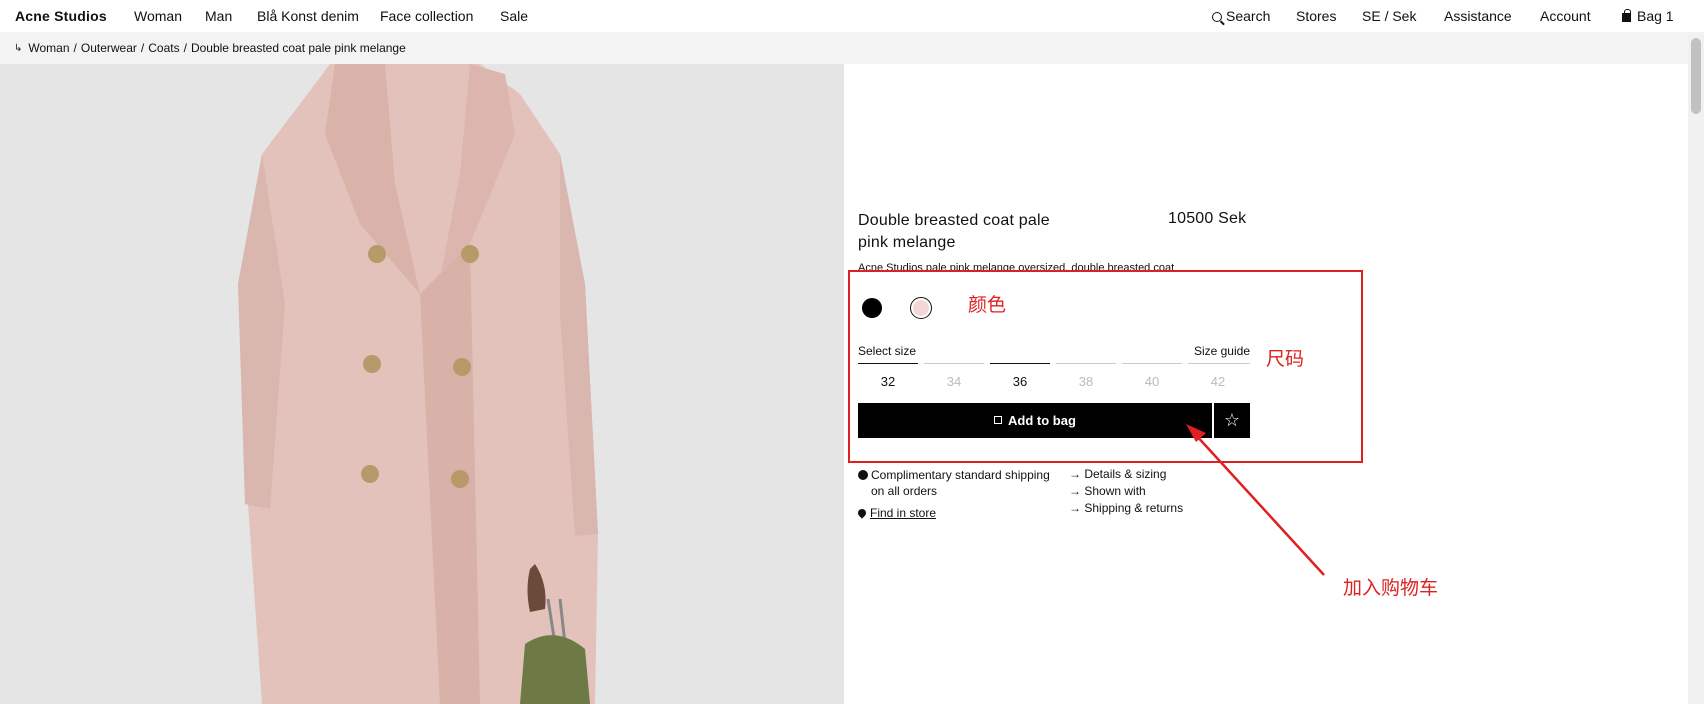 This screenshot has width=1704, height=704. I want to click on annotation-arrow, so click(1255, 500).